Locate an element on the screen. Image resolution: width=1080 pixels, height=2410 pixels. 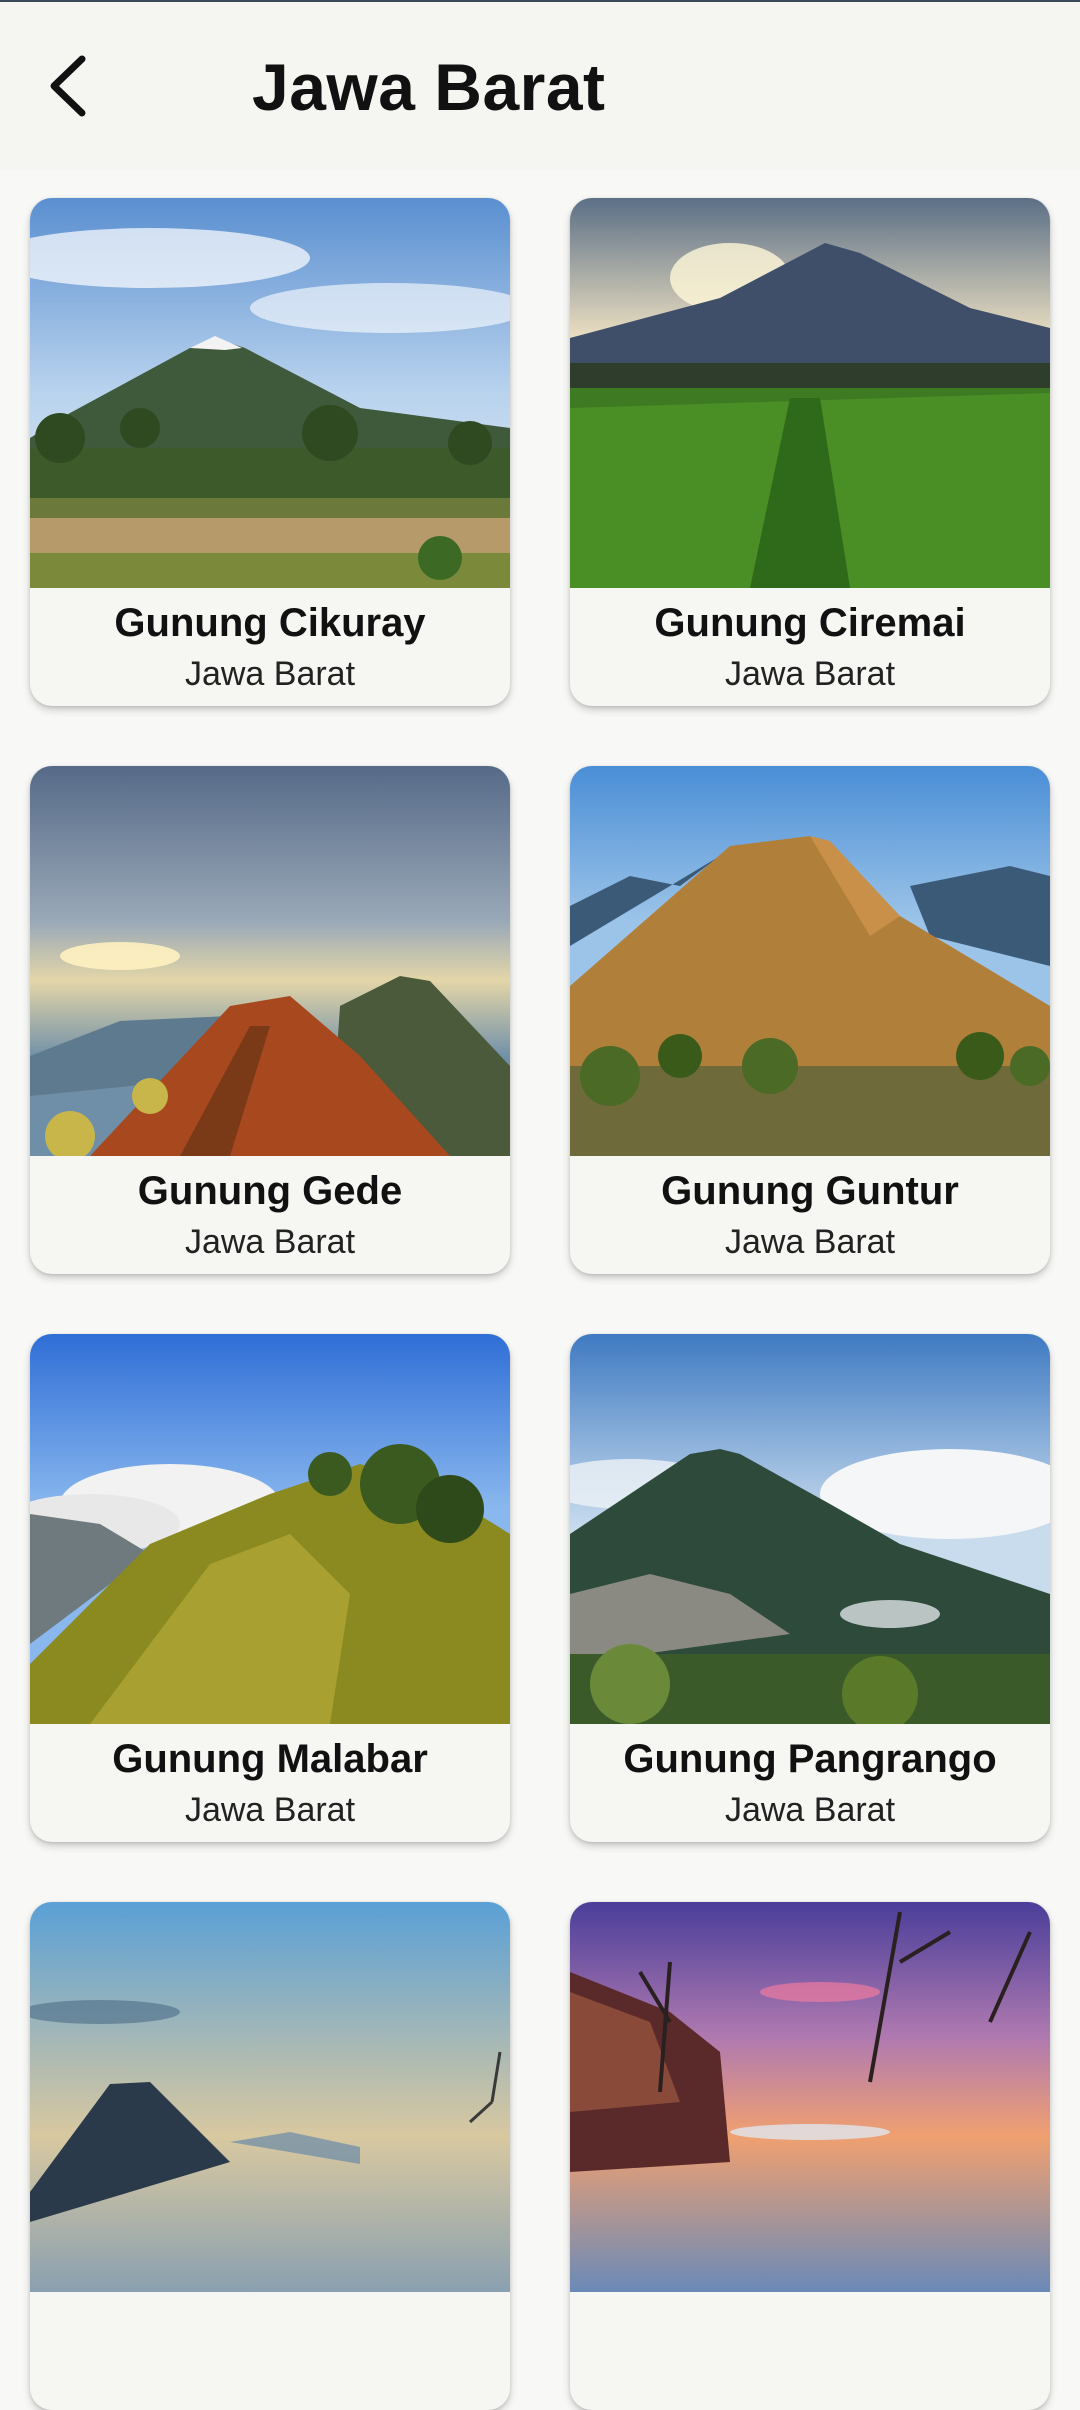
mountain-name: Gunung Malabar is located at coordinates (270, 1759).